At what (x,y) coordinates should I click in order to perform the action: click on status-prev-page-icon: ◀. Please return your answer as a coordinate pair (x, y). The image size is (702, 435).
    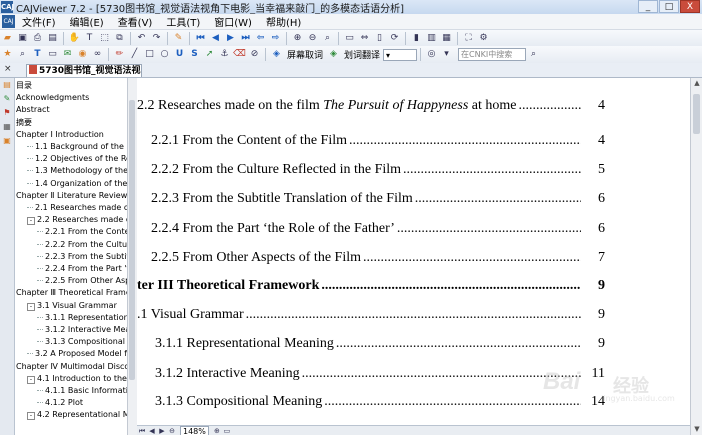
    Looking at the image, I should click on (152, 431).